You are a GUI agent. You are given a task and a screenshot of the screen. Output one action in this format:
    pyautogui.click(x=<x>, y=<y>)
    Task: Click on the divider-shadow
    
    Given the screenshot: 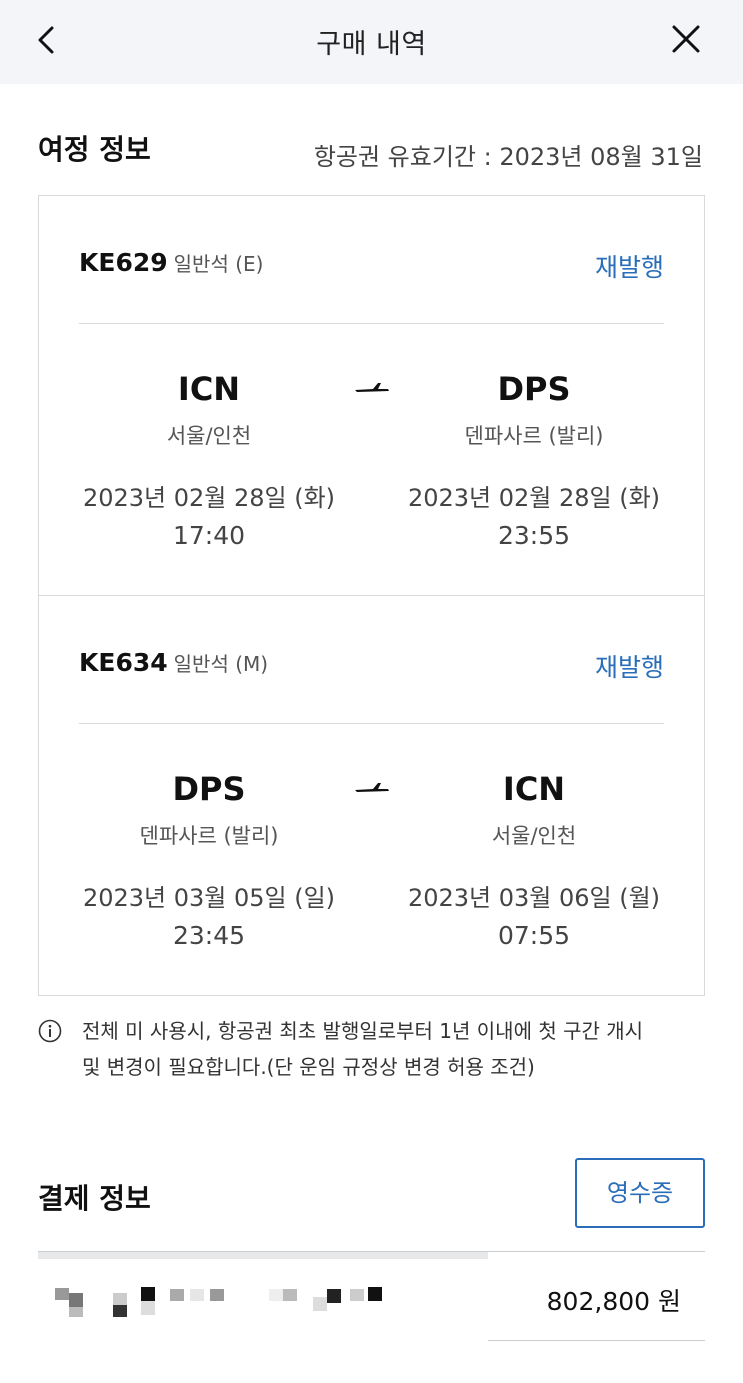 What is the action you would take?
    pyautogui.click(x=263, y=1255)
    